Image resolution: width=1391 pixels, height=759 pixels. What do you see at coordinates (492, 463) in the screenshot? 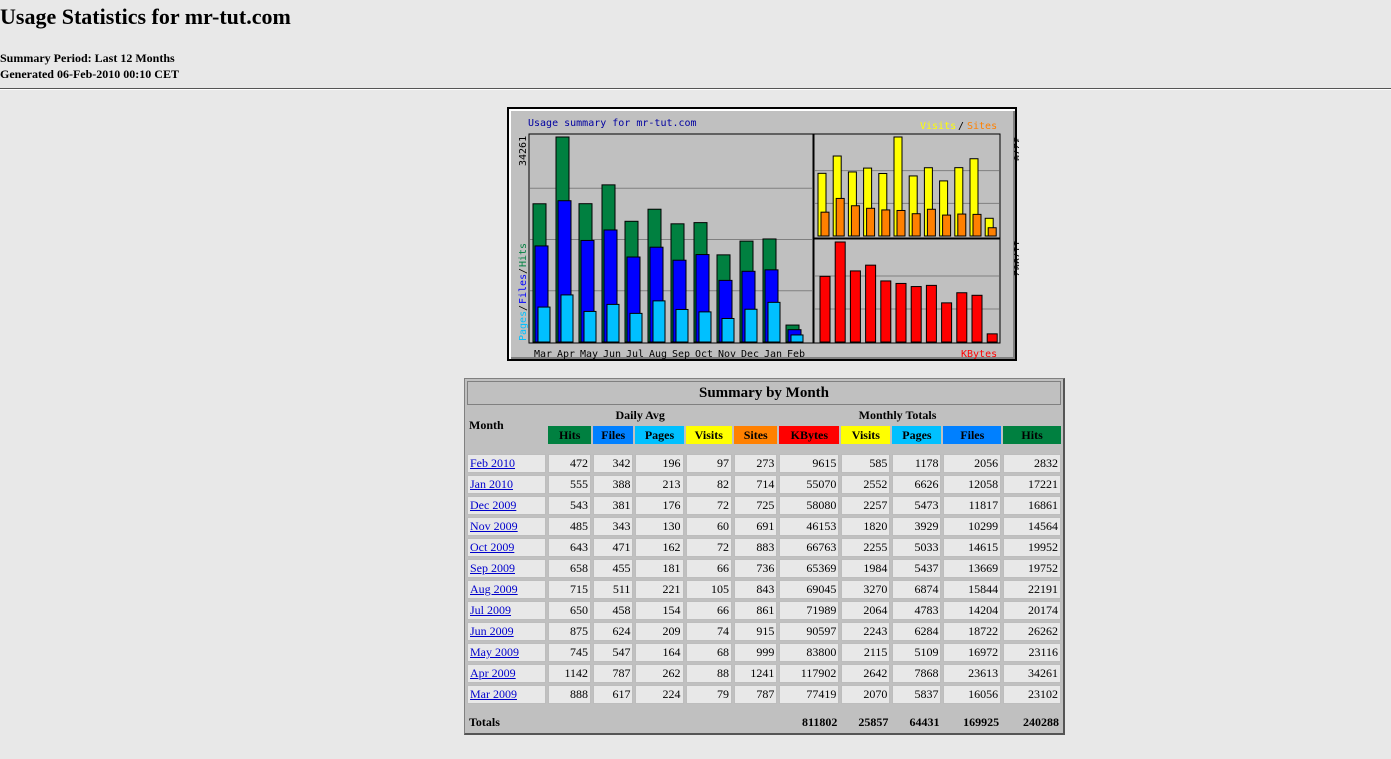
I see `month-link: Feb 2010` at bounding box center [492, 463].